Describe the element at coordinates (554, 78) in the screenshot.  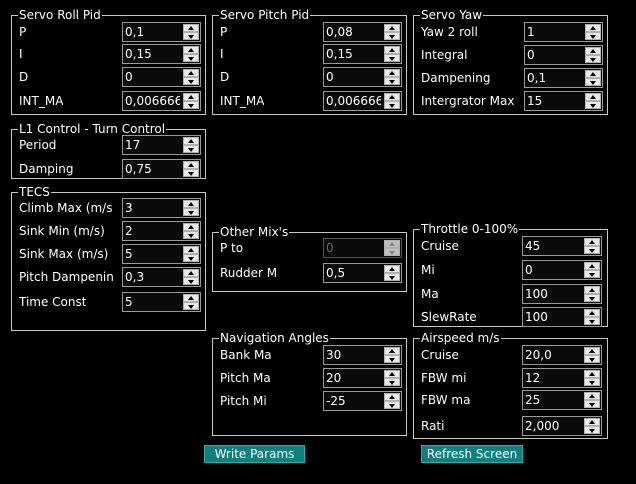
I see `spinner-value: 0,1` at that location.